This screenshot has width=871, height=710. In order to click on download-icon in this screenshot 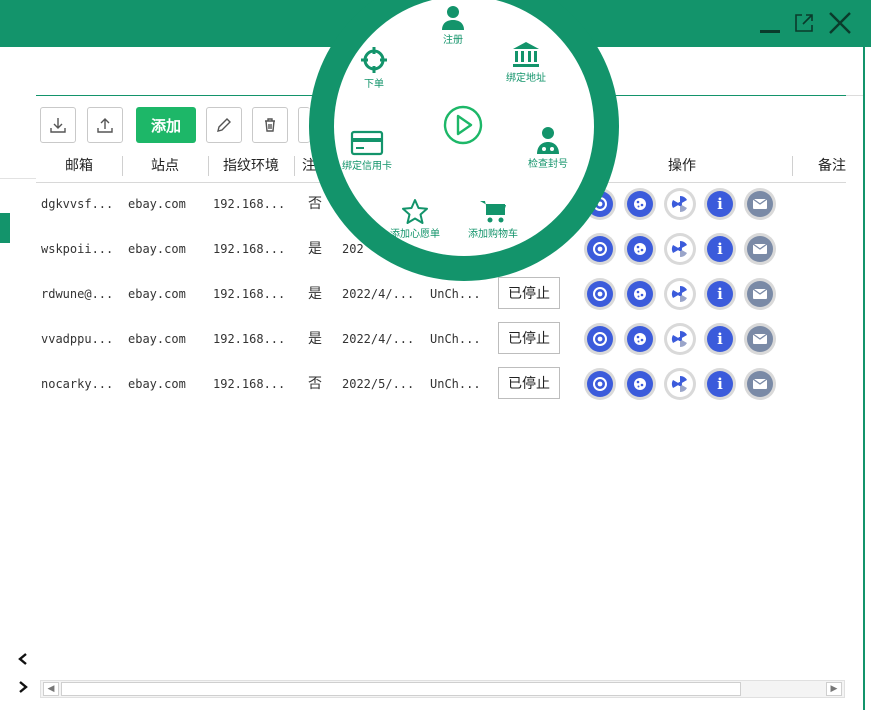, I will do `click(58, 125)`.